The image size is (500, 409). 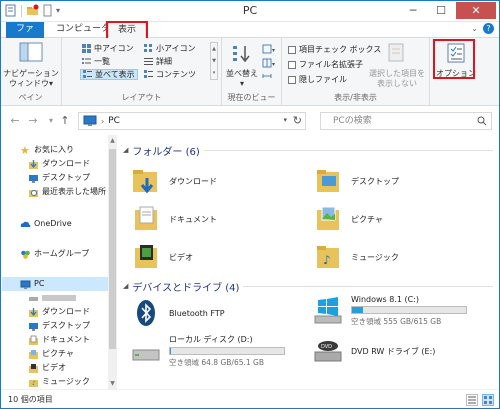 I want to click on hidden-items-toggle: 隠しファイル, so click(x=317, y=79).